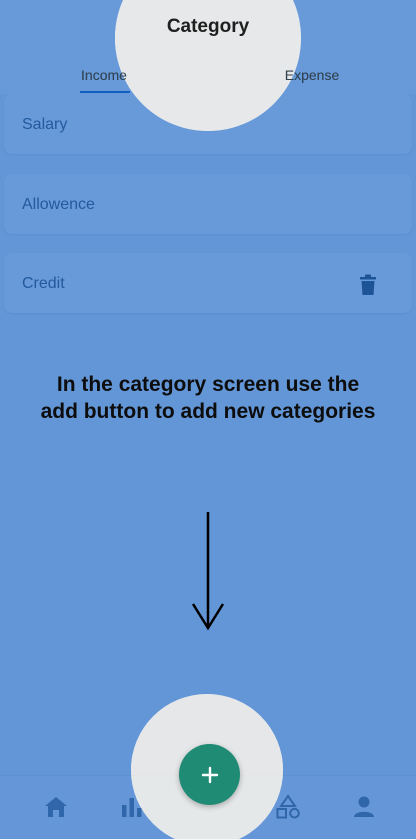 This screenshot has width=416, height=840. Describe the element at coordinates (208, 283) in the screenshot. I see `category-card: Credit` at that location.